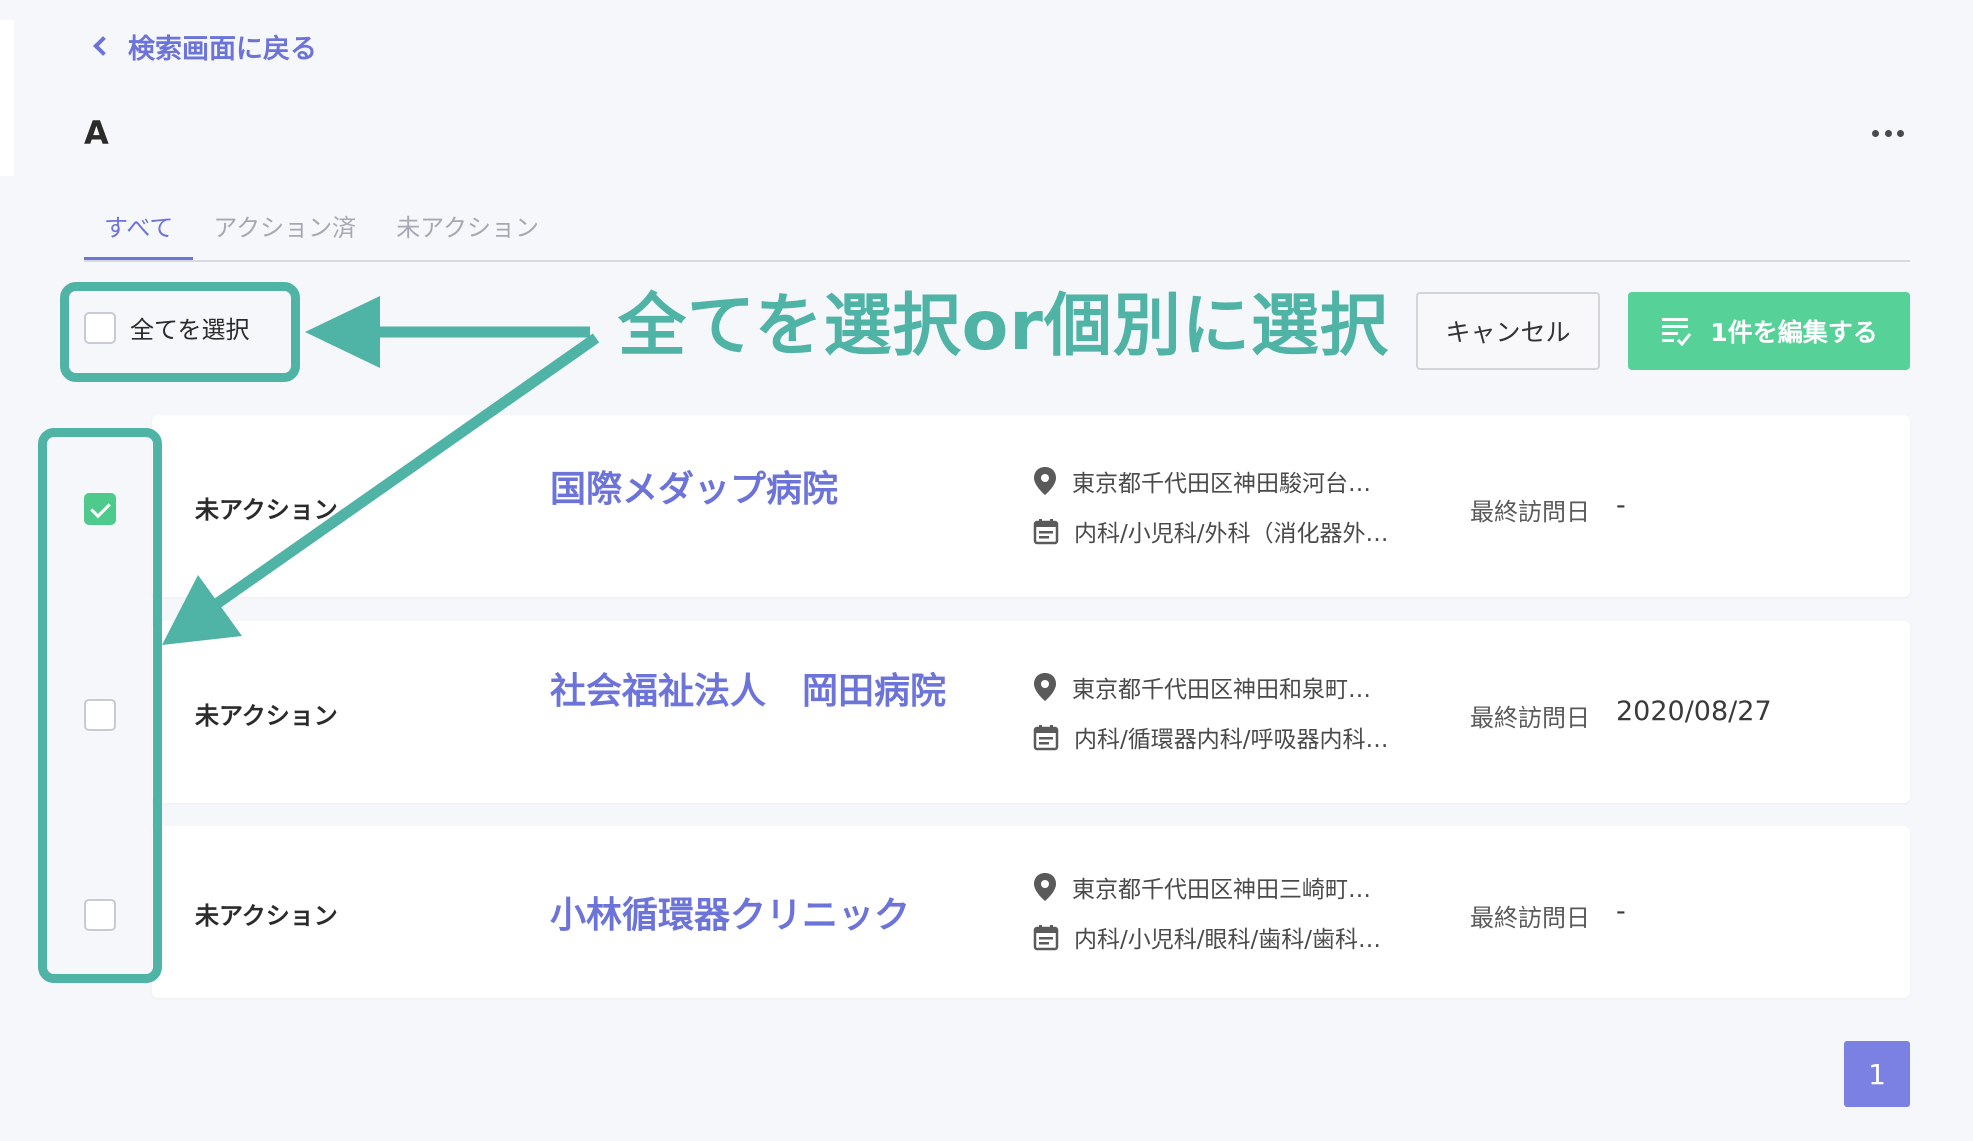 The height and width of the screenshot is (1141, 1973). I want to click on page-title: A, so click(96, 133).